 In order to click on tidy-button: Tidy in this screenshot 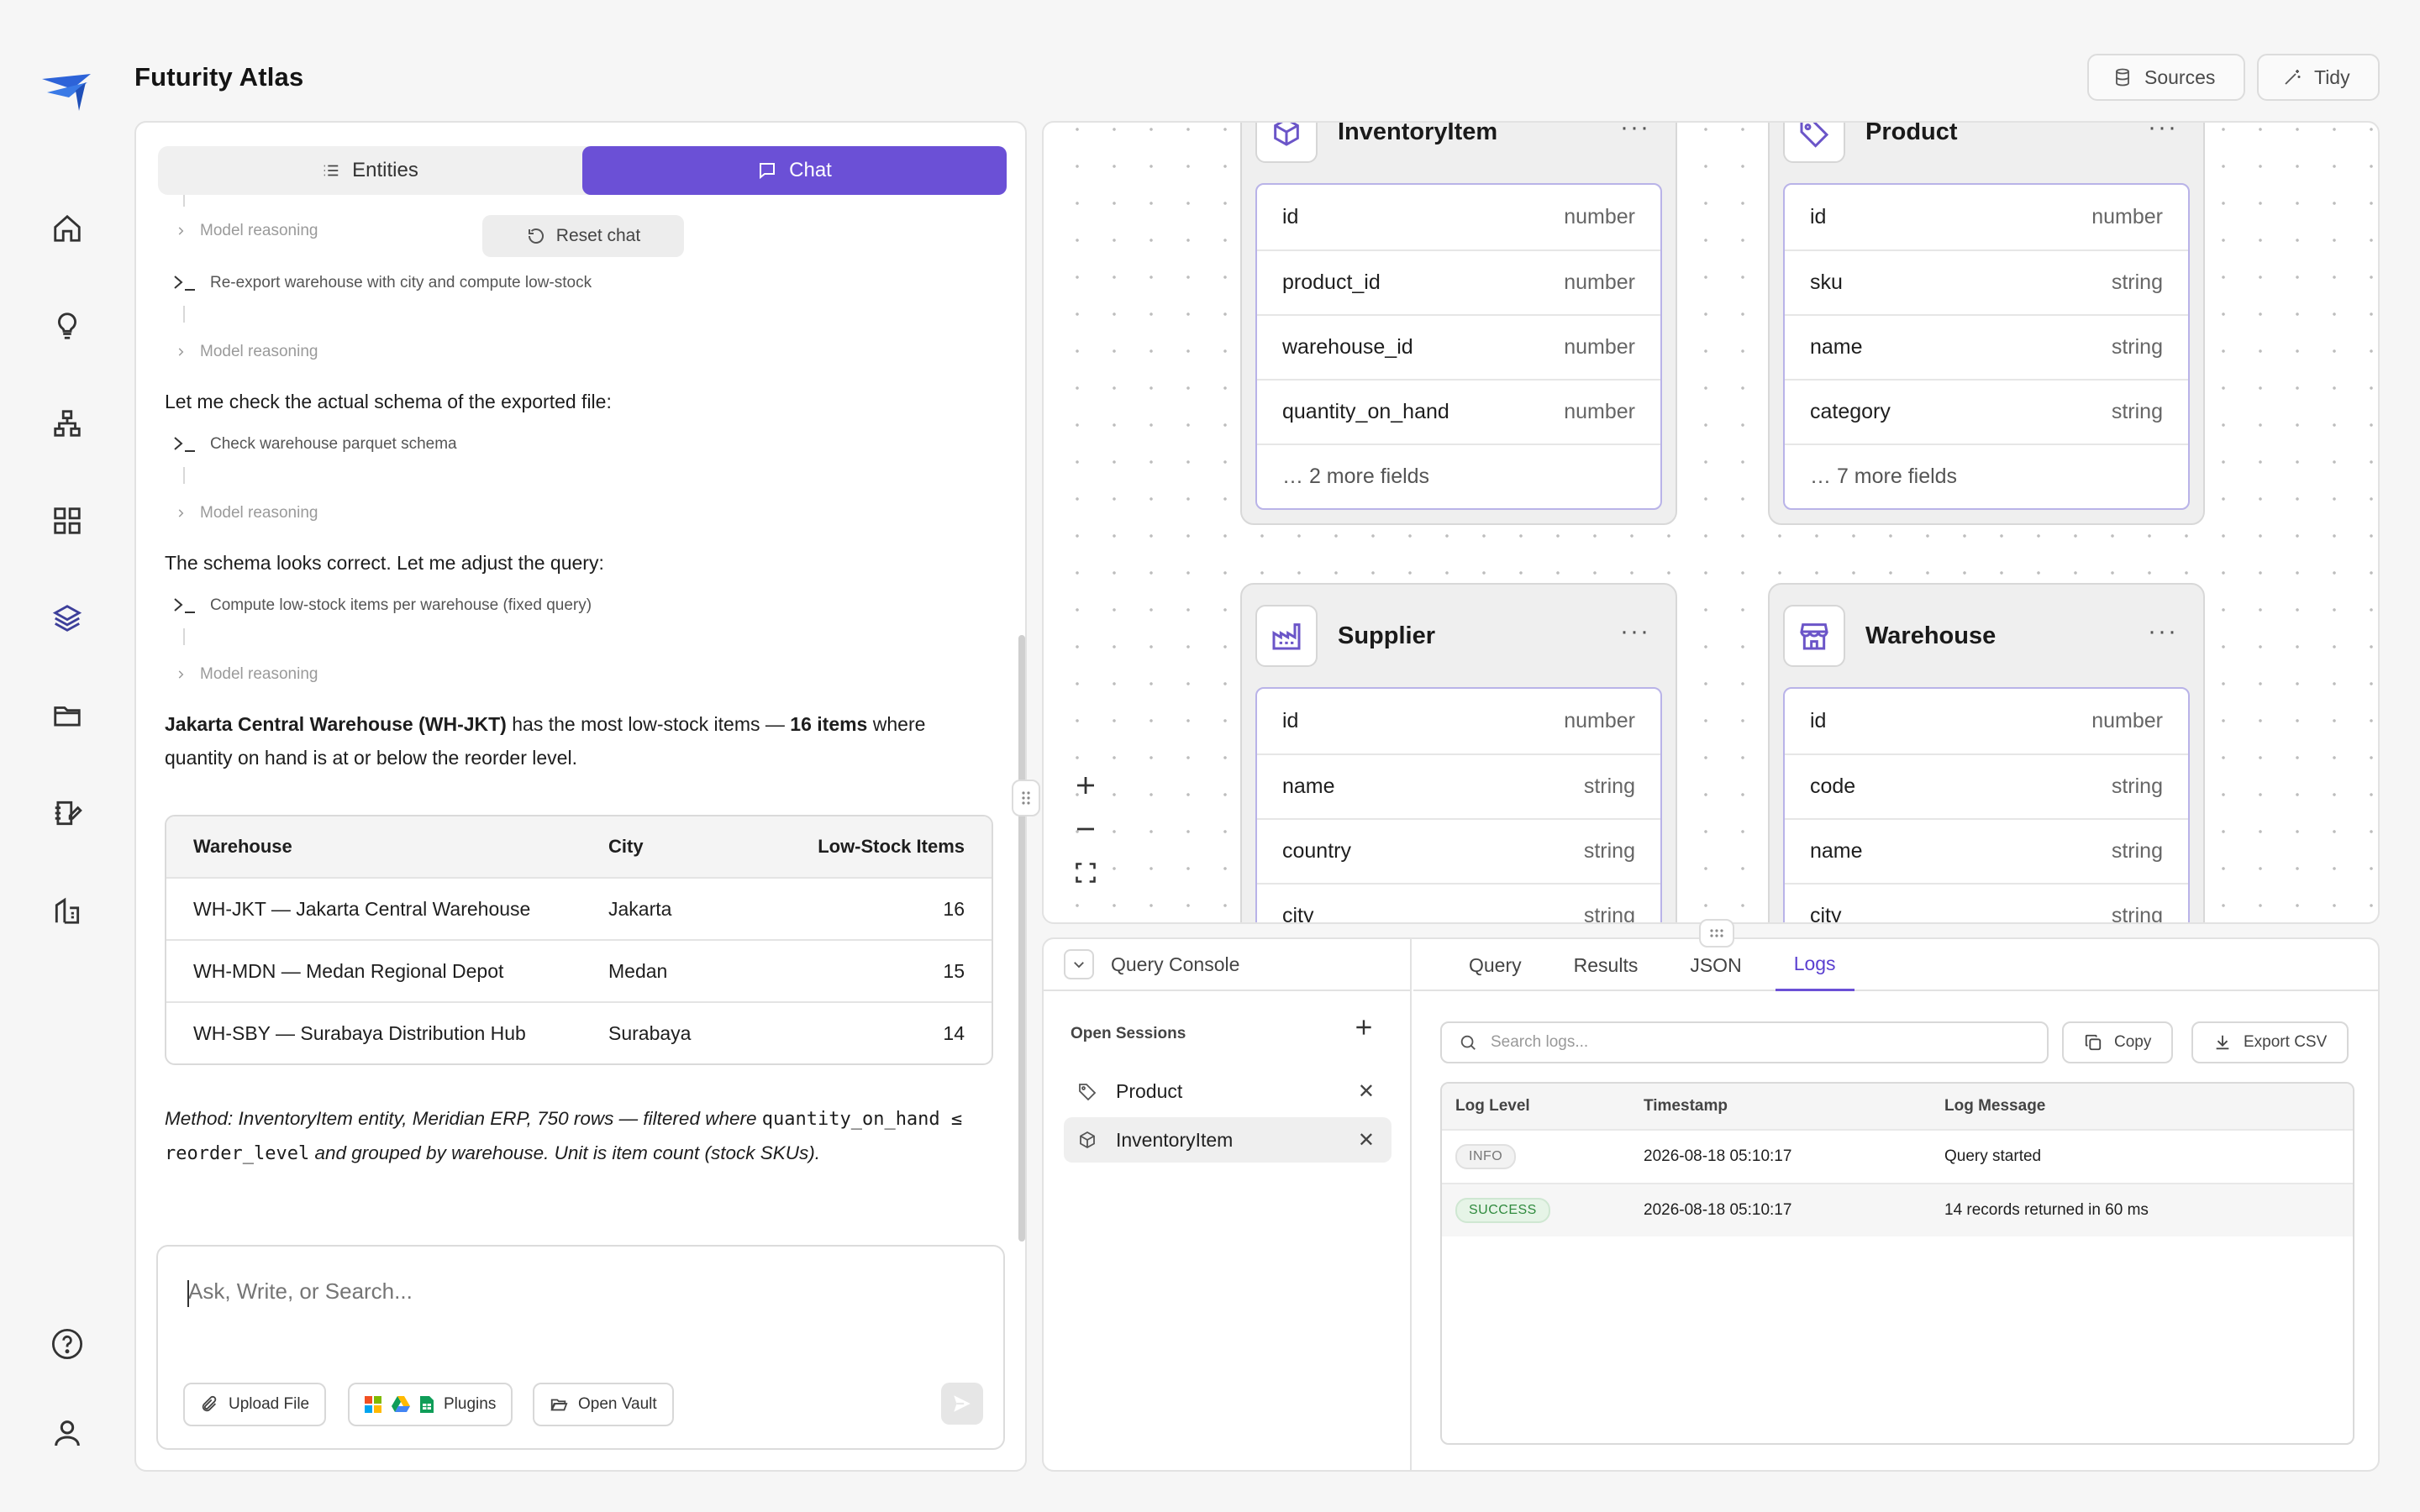, I will do `click(2318, 77)`.